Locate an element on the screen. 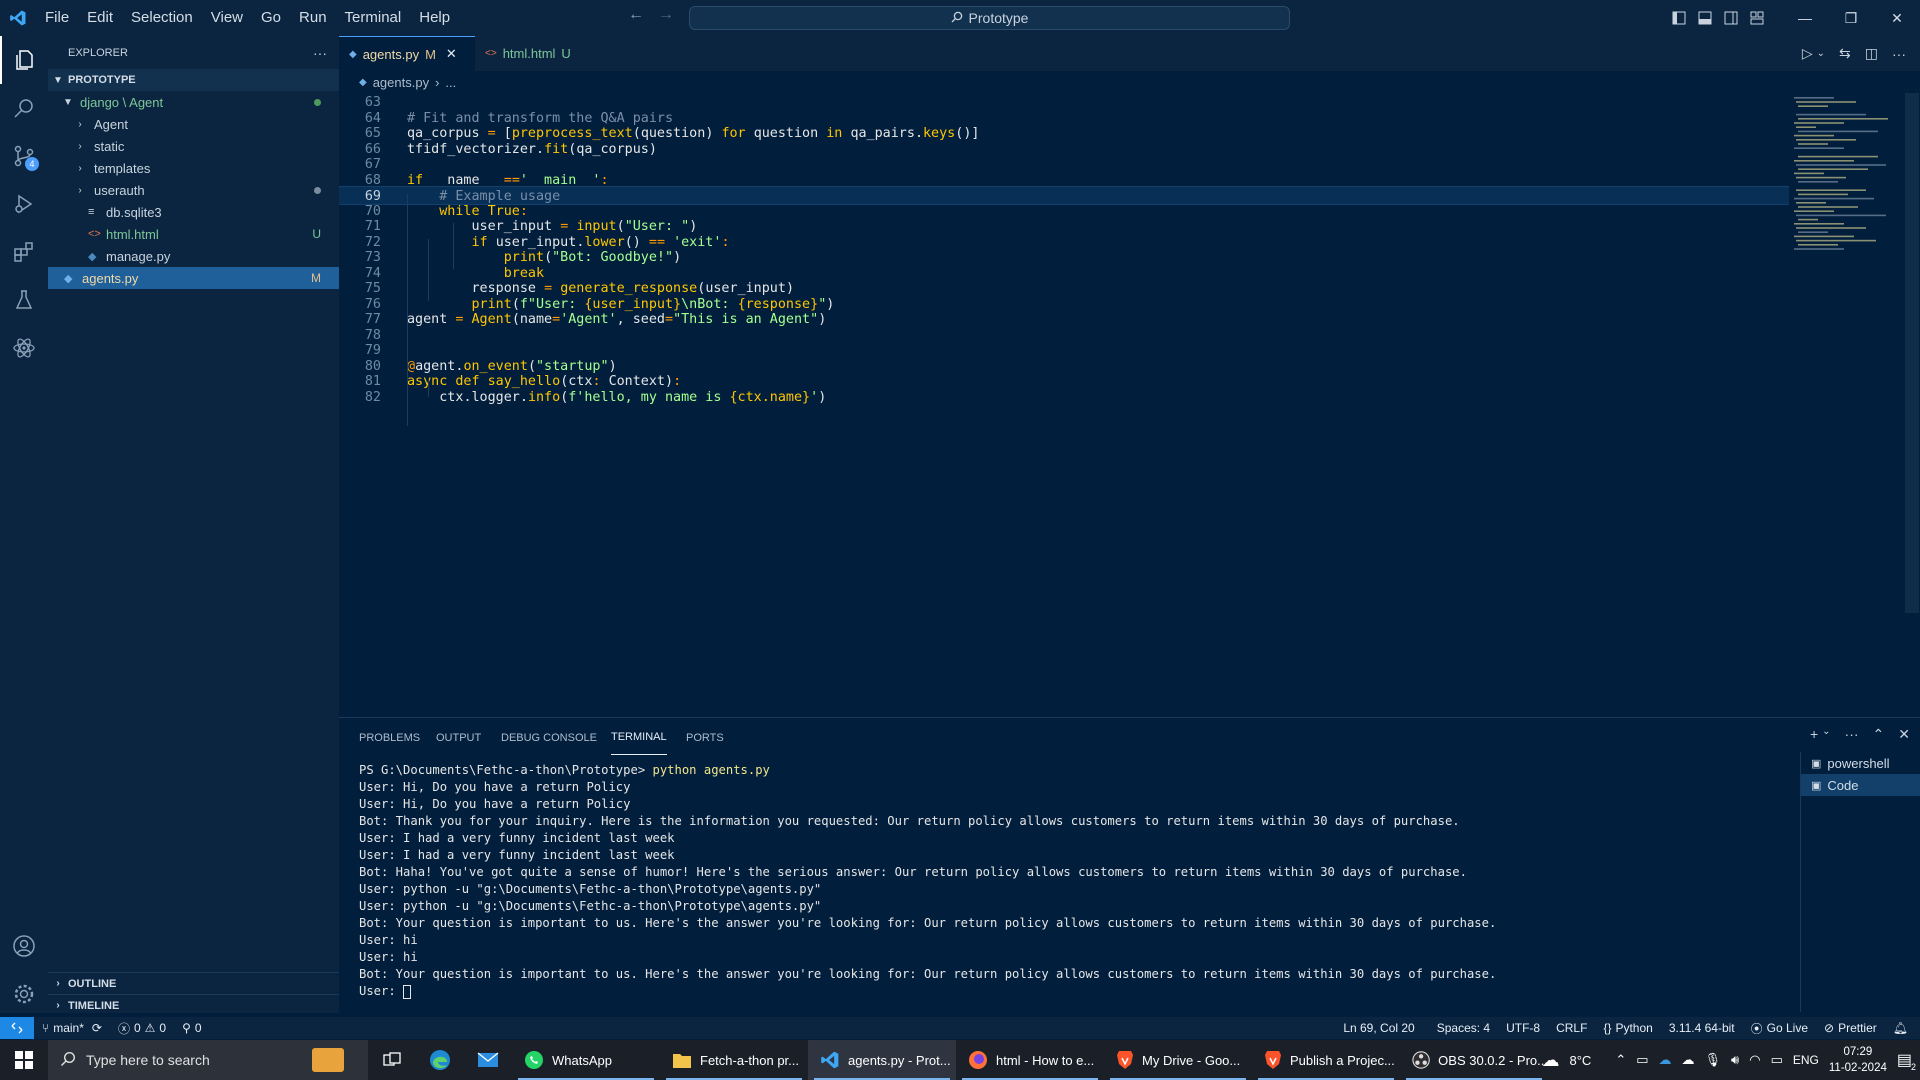 This screenshot has width=1920, height=1080. tree-file-manage-py: ◆ manage.py is located at coordinates (193, 256).